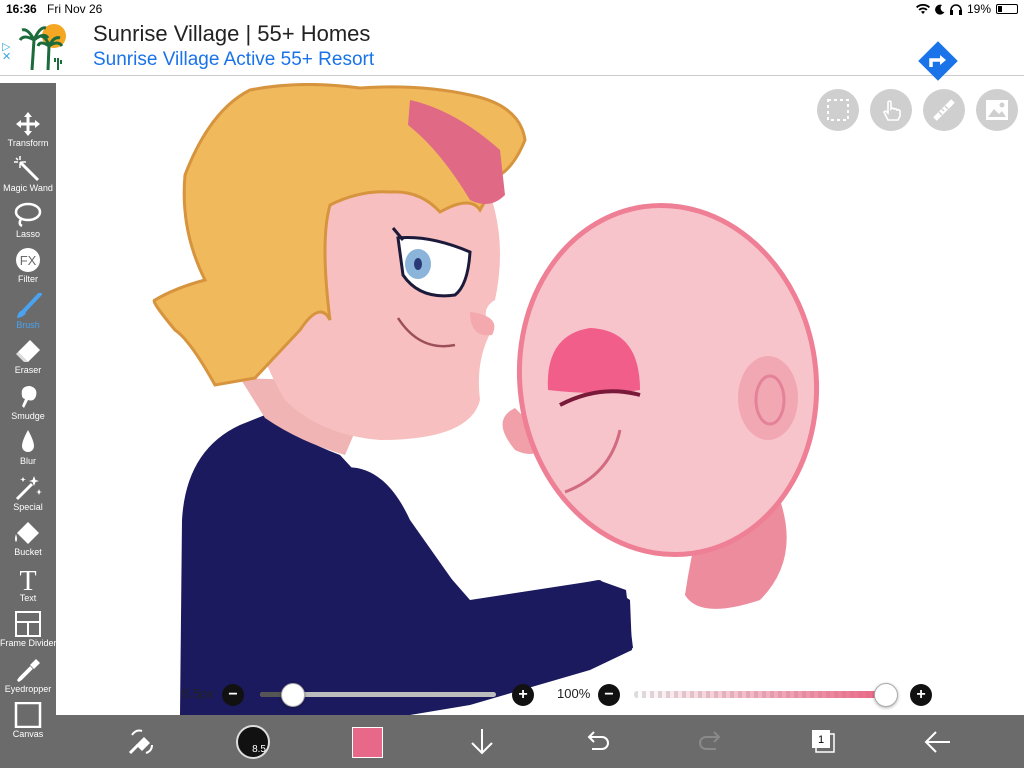 Image resolution: width=1024 pixels, height=768 pixels. I want to click on tool-blur: Blur, so click(28, 447).